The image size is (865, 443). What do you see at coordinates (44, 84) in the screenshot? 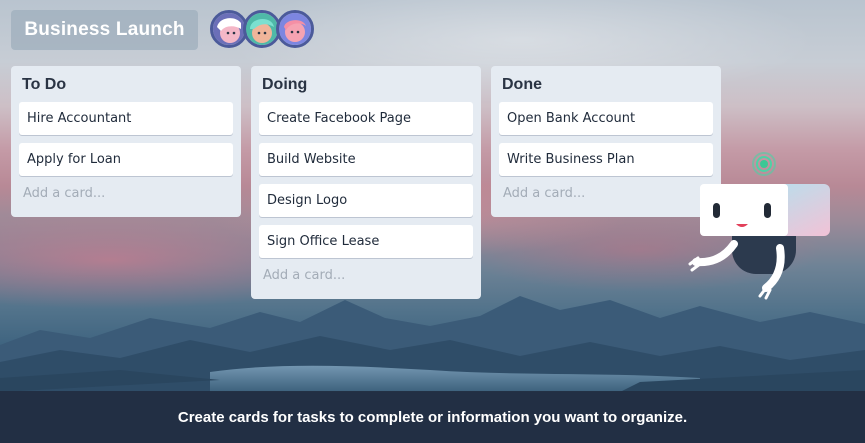
I see `list-title: To Do` at bounding box center [44, 84].